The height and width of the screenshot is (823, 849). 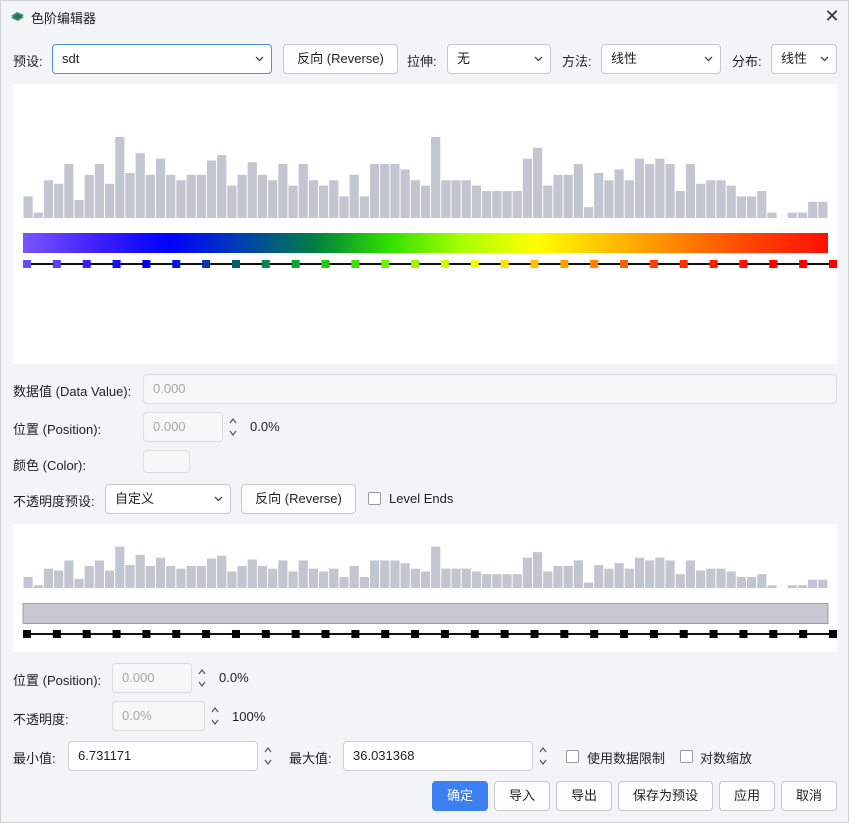 I want to click on position2-stepper, so click(x=202, y=678).